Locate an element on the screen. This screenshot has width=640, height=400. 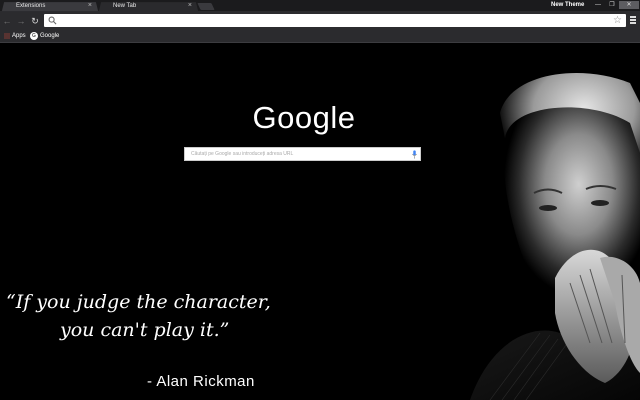
tab-strip: Extensions × New Tab × New Theme — ❐ ✕ is located at coordinates (320, 5).